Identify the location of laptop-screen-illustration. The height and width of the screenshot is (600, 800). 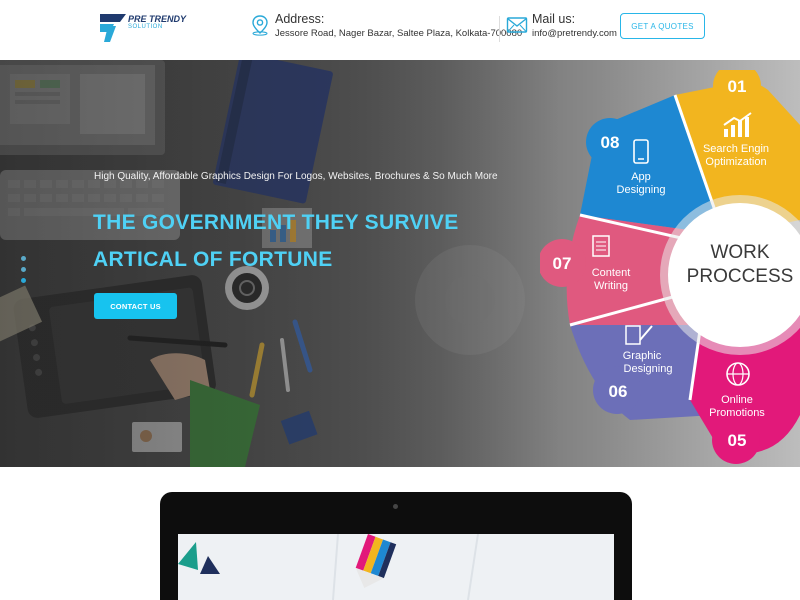
(396, 567).